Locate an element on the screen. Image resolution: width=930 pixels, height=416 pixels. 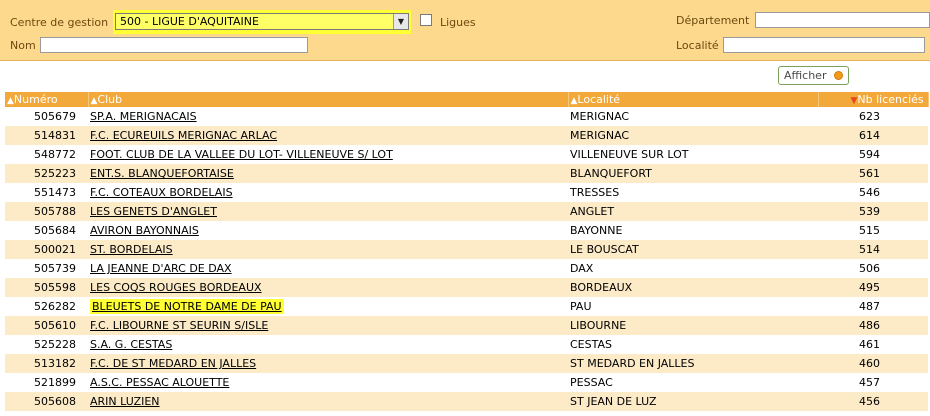
cell-nb-licencies: 495 is located at coordinates (873, 287).